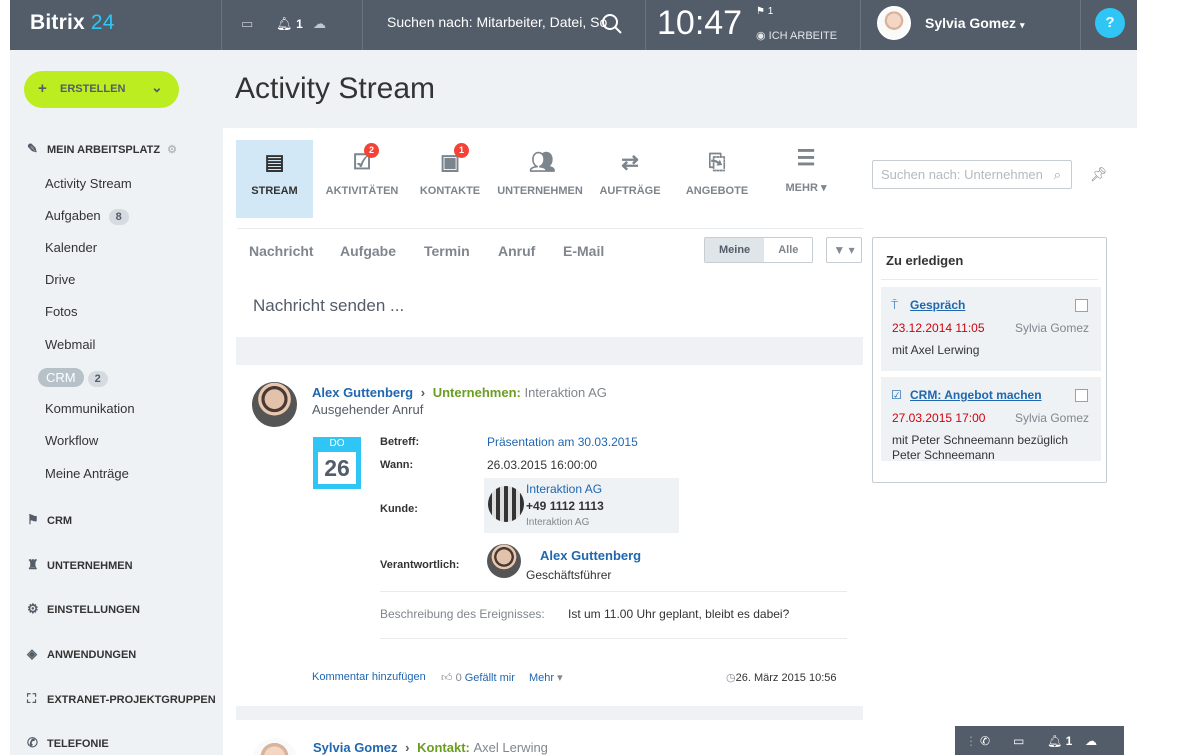  I want to click on chevron-down-icon: ⌄, so click(157, 87).